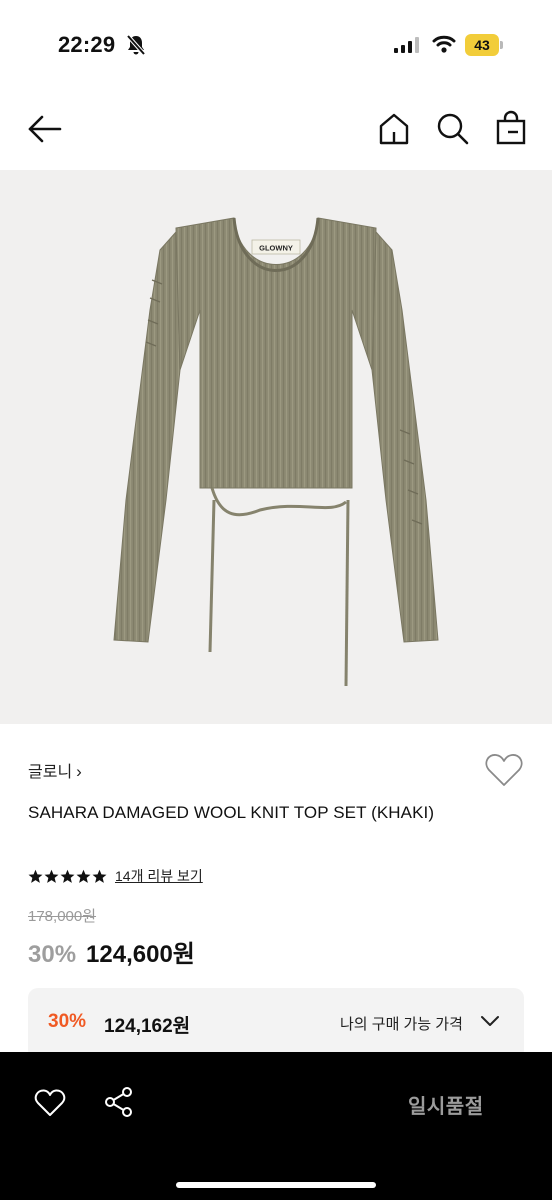 The width and height of the screenshot is (552, 1200). Describe the element at coordinates (136, 45) in the screenshot. I see `bell-off-icon` at that location.